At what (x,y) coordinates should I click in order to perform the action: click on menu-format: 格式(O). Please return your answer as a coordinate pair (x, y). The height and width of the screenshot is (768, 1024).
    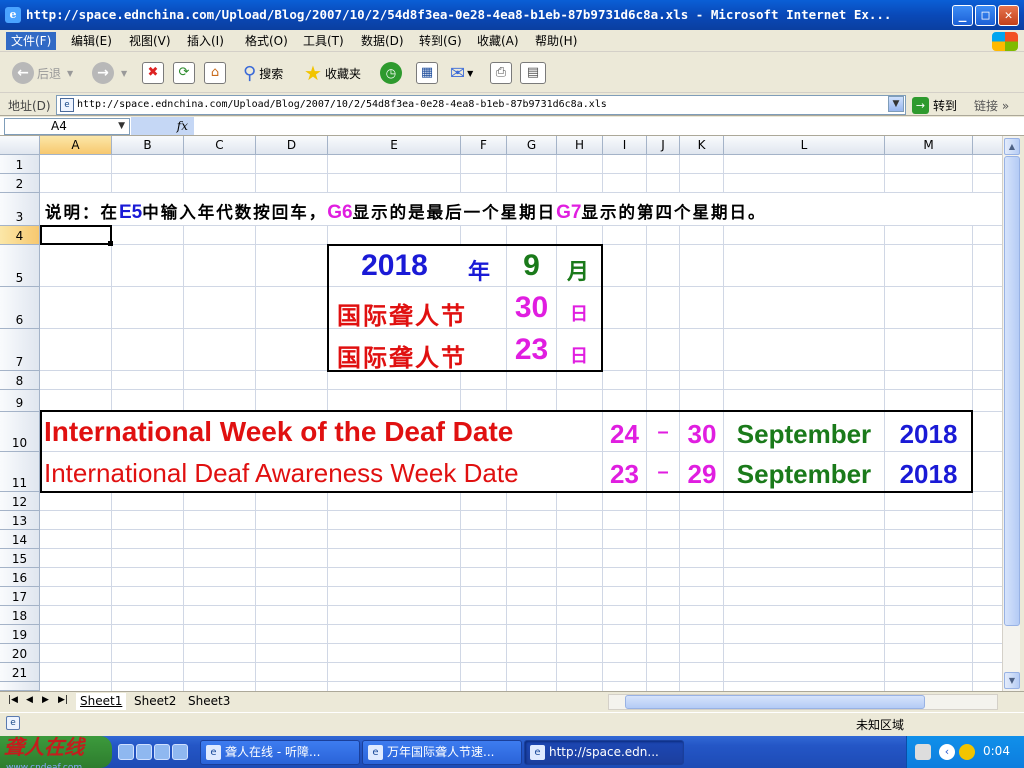
    Looking at the image, I should click on (266, 41).